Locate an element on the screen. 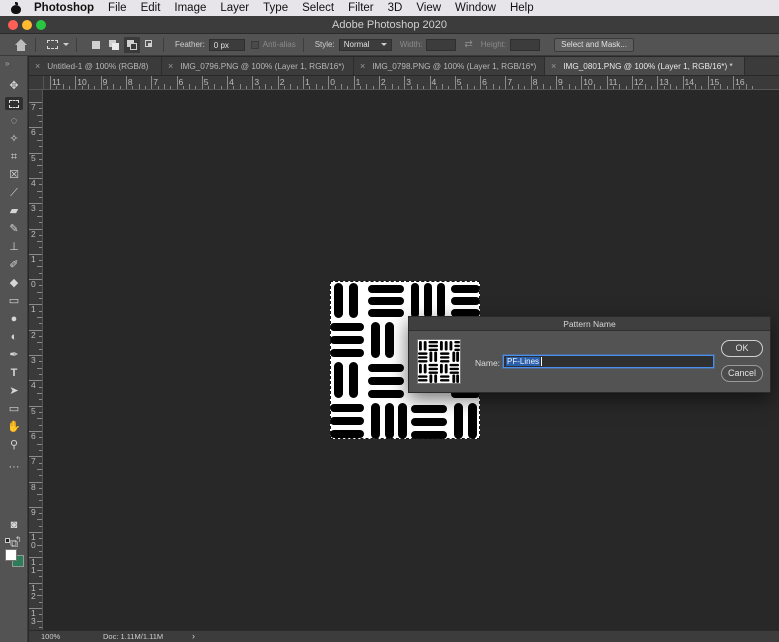  screen-mode-icon: ⧉ is located at coordinates (14, 544).